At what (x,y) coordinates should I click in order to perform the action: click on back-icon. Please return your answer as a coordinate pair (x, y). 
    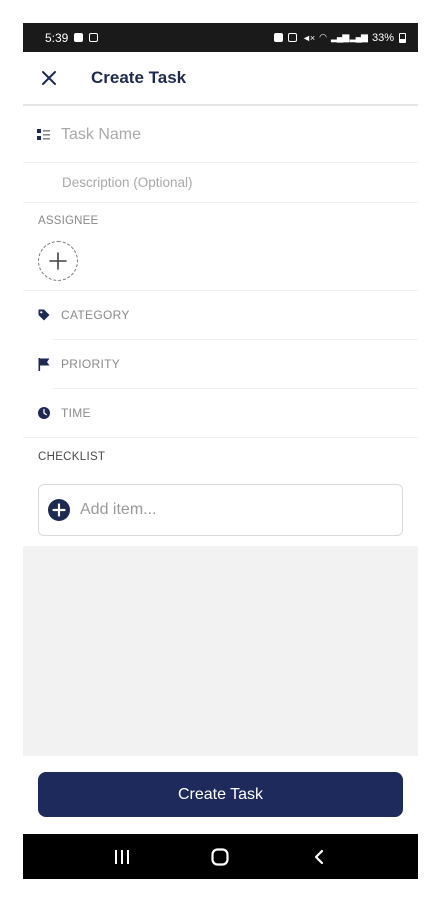
    Looking at the image, I should click on (318, 856).